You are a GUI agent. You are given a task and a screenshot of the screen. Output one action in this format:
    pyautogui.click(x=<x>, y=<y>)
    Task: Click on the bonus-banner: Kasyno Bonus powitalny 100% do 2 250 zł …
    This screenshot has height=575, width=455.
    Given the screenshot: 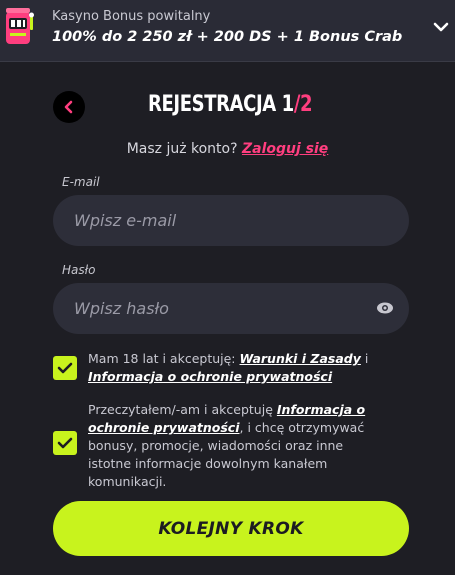 What is the action you would take?
    pyautogui.click(x=227, y=31)
    